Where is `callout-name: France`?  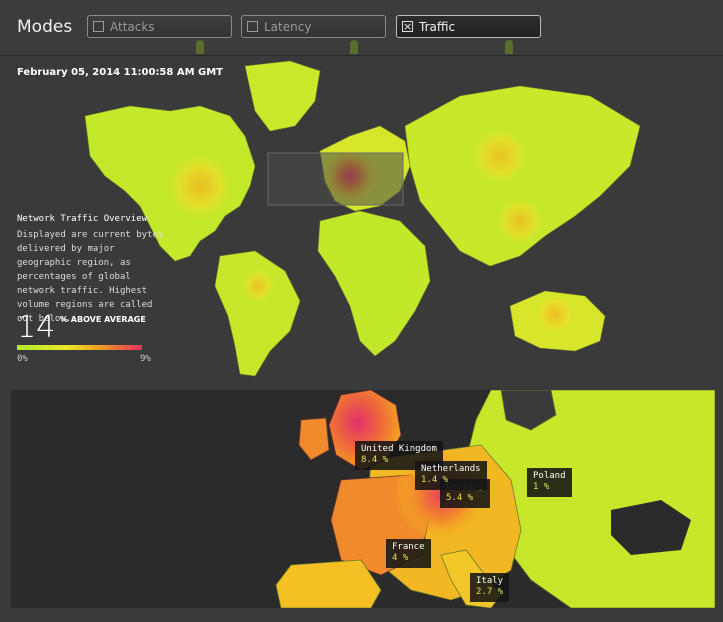
callout-name: France is located at coordinates (408, 547).